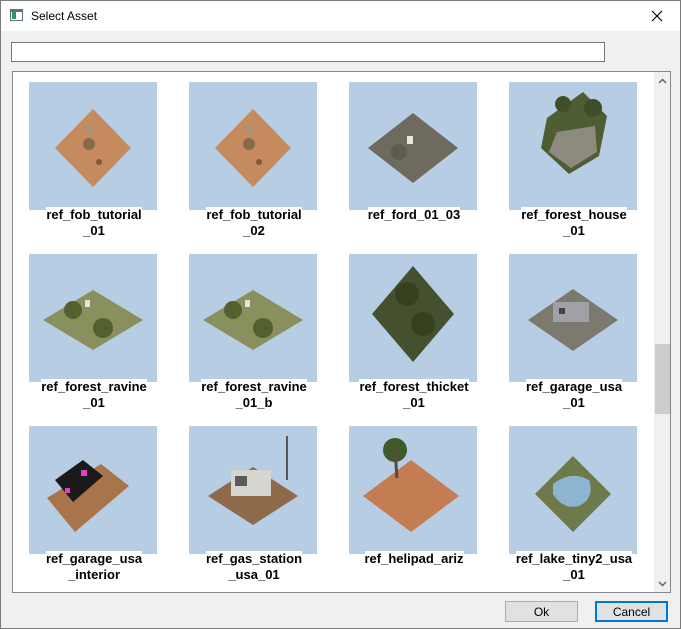  I want to click on asset-label: ref_helipad_ariz, so click(414, 559).